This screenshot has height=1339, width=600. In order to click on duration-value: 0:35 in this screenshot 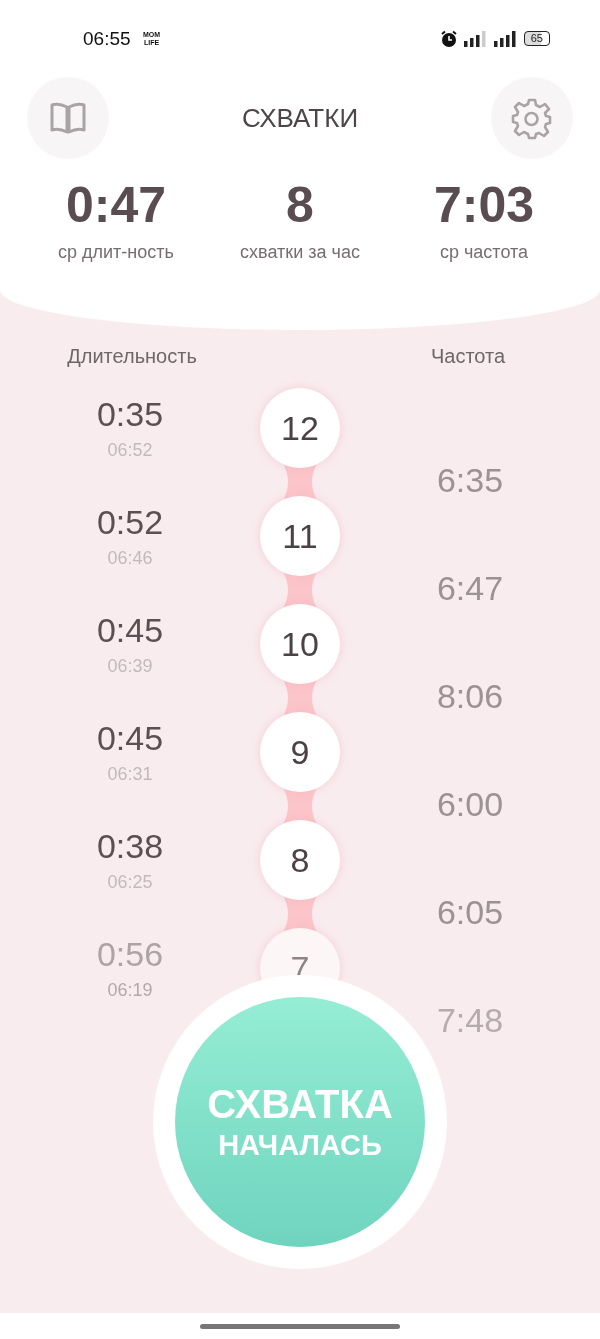, I will do `click(130, 414)`.